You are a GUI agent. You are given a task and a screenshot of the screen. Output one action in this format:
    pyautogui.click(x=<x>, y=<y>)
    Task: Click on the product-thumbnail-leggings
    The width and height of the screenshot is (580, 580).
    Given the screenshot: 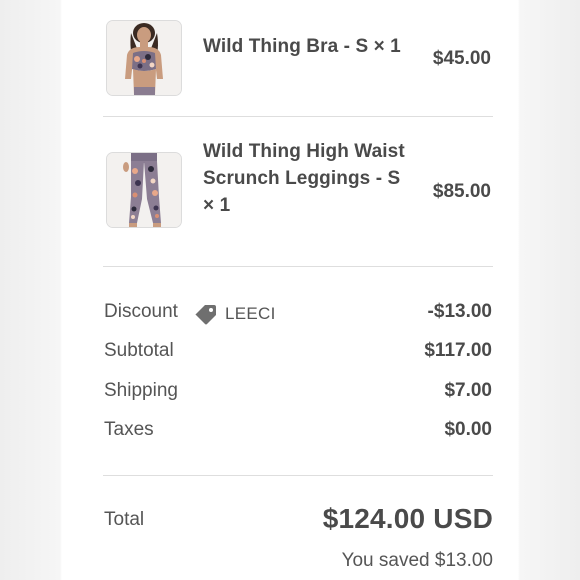 What is the action you would take?
    pyautogui.click(x=144, y=190)
    